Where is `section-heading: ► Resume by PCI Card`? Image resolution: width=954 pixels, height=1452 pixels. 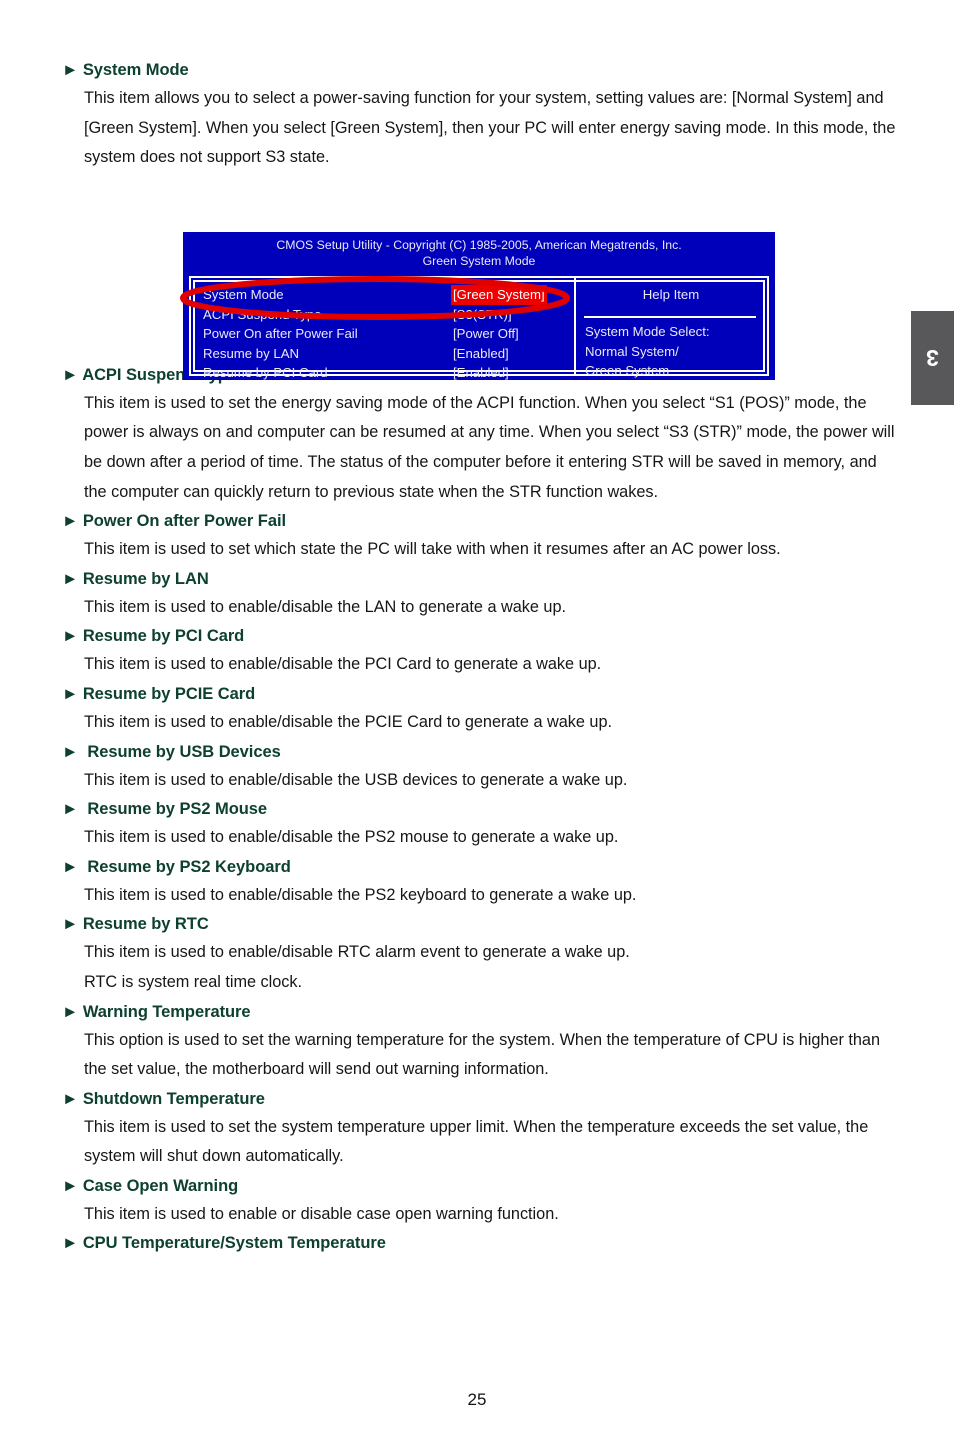
section-heading: ► Resume by PCI Card is located at coordinates (153, 636).